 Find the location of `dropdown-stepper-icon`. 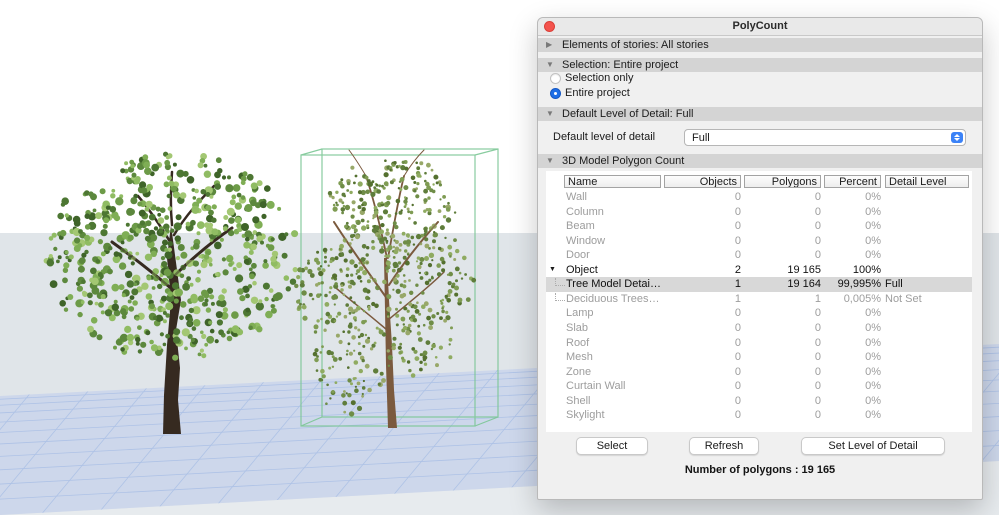

dropdown-stepper-icon is located at coordinates (957, 137).